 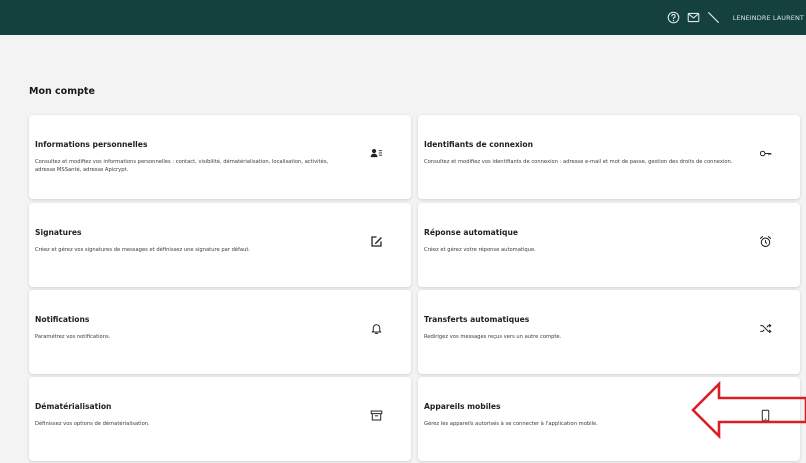 What do you see at coordinates (471, 232) in the screenshot?
I see `card-title: Réponse automatique` at bounding box center [471, 232].